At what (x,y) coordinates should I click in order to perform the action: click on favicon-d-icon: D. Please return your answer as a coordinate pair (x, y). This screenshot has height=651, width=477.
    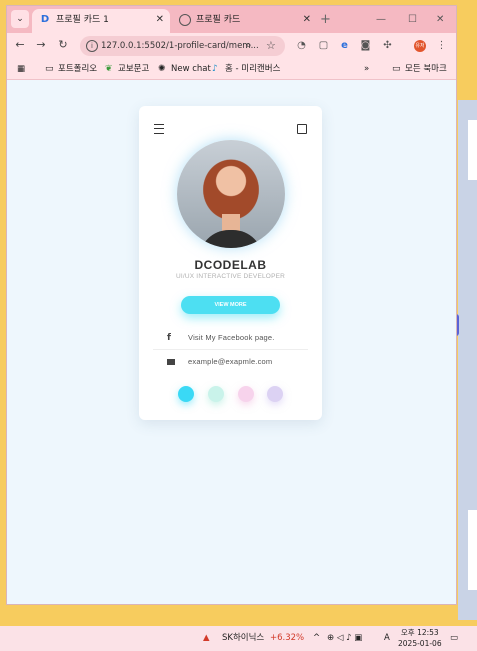
    Looking at the image, I should click on (45, 19).